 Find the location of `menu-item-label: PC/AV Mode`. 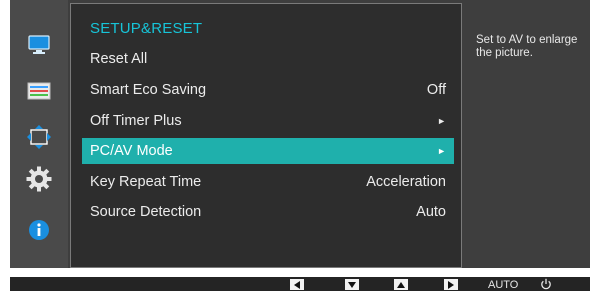

menu-item-label: PC/AV Mode is located at coordinates (131, 151).